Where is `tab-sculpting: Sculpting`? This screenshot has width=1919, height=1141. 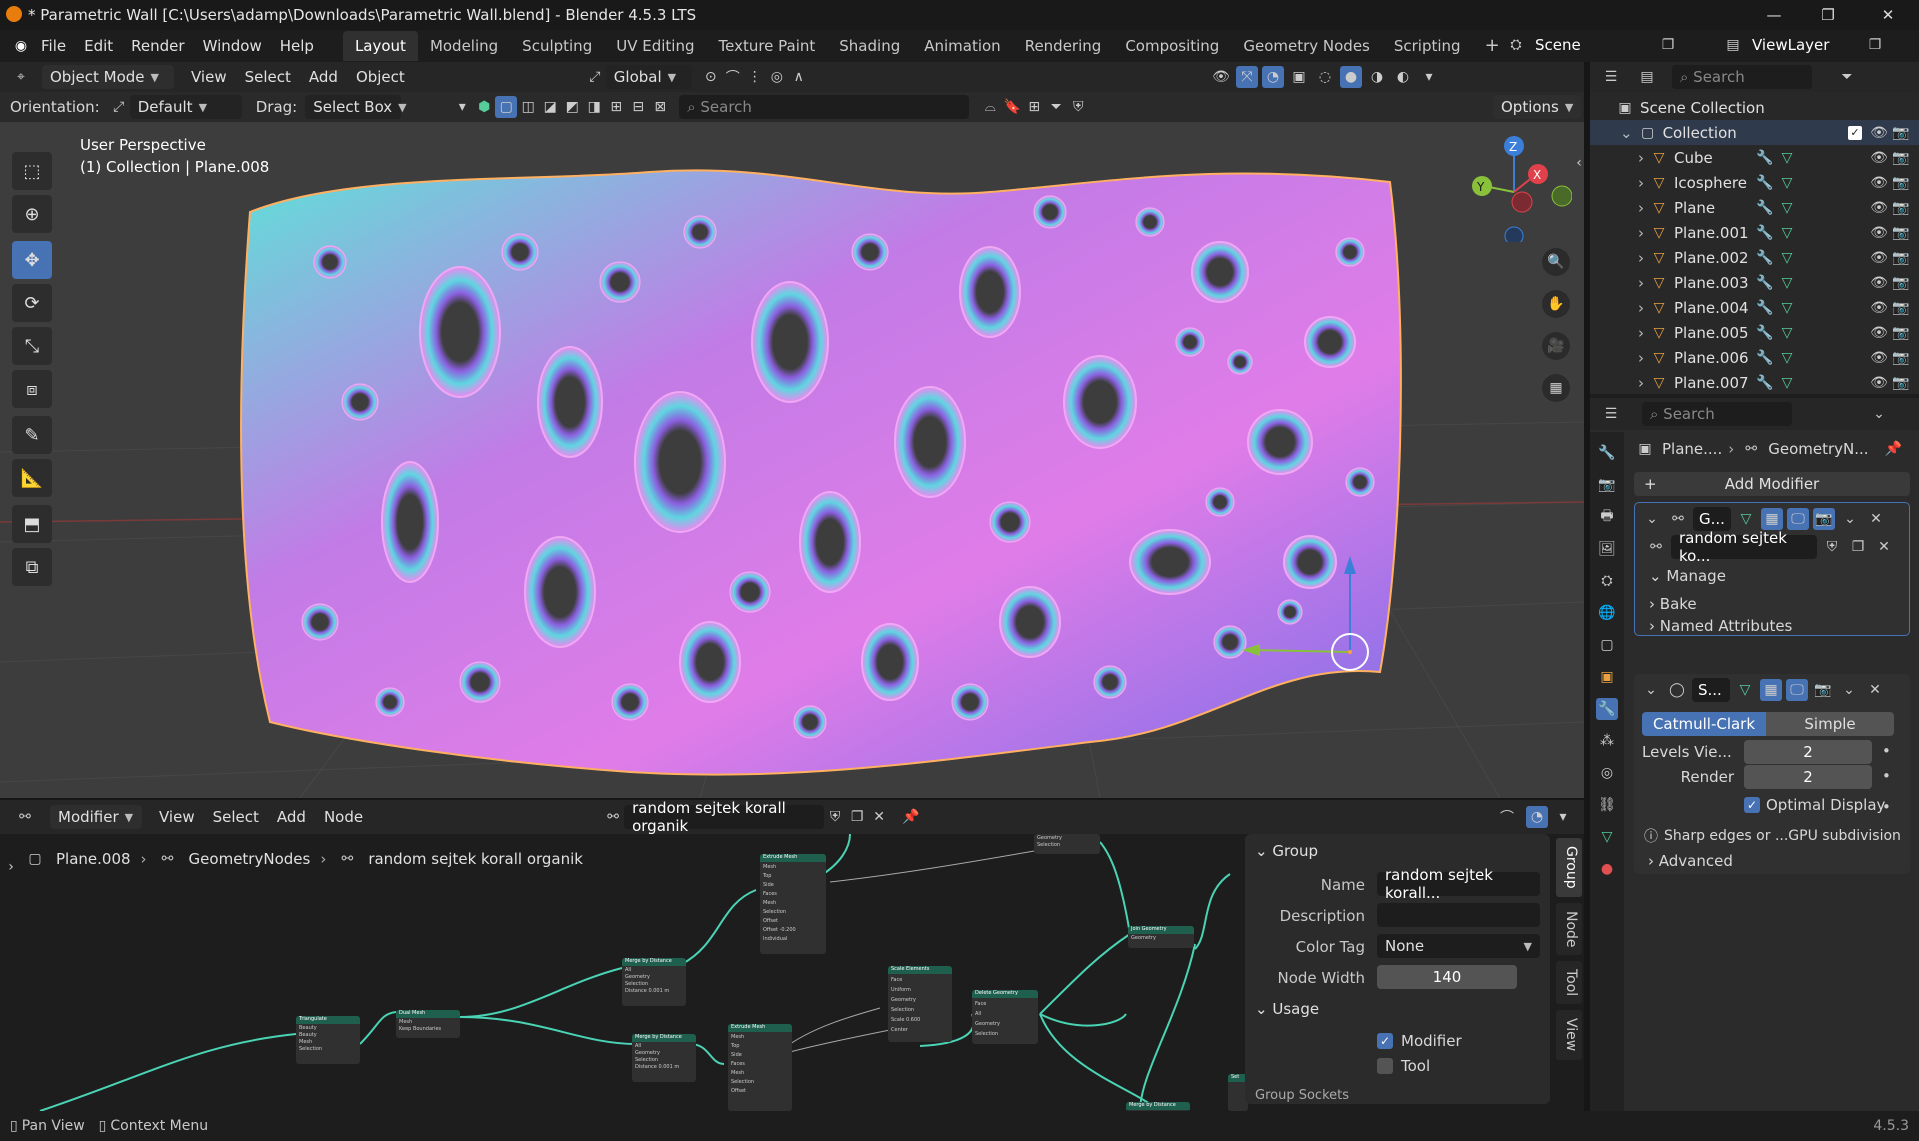
tab-sculpting: Sculpting is located at coordinates (557, 46).